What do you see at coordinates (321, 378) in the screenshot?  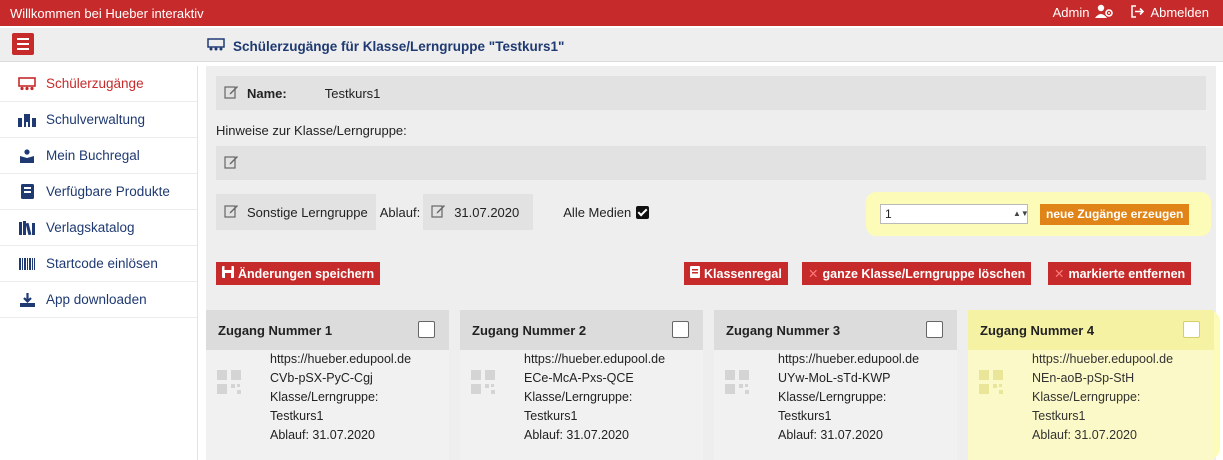 I see `access-code: CVb-pSX-PyC-Cgj` at bounding box center [321, 378].